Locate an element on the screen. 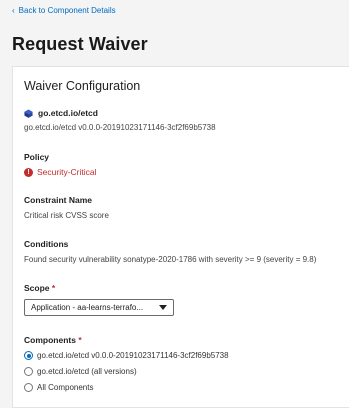 The image size is (349, 408). scope-label: Scope * is located at coordinates (39, 288).